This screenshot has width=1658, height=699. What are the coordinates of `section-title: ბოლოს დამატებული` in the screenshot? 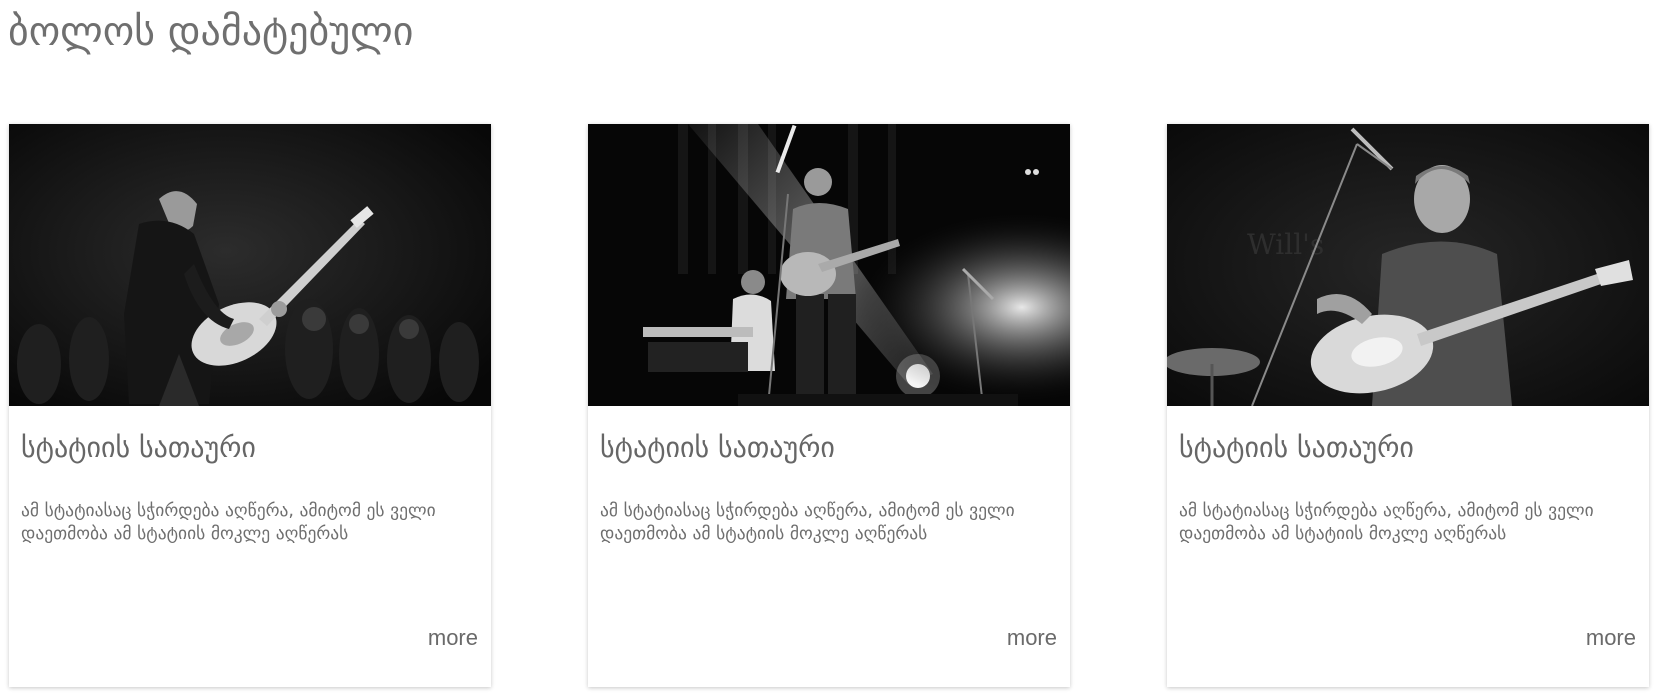 It's located at (211, 32).